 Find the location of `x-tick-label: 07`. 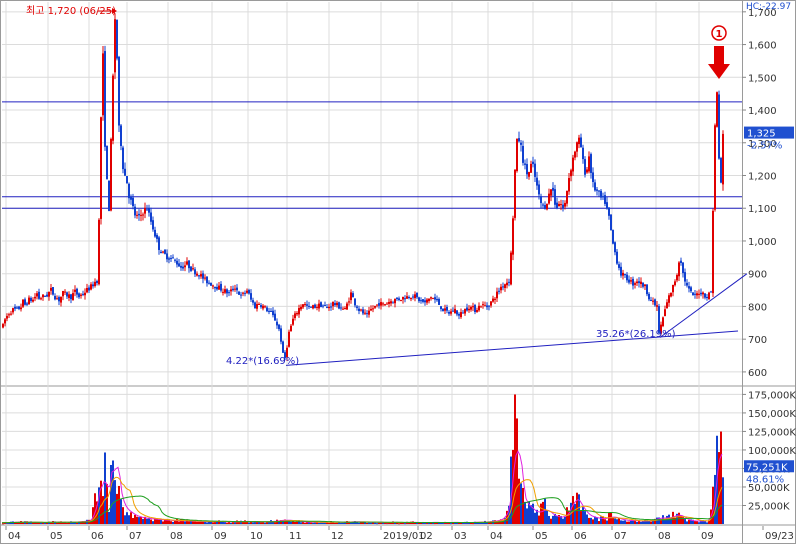

x-tick-label: 07 is located at coordinates (135, 536).